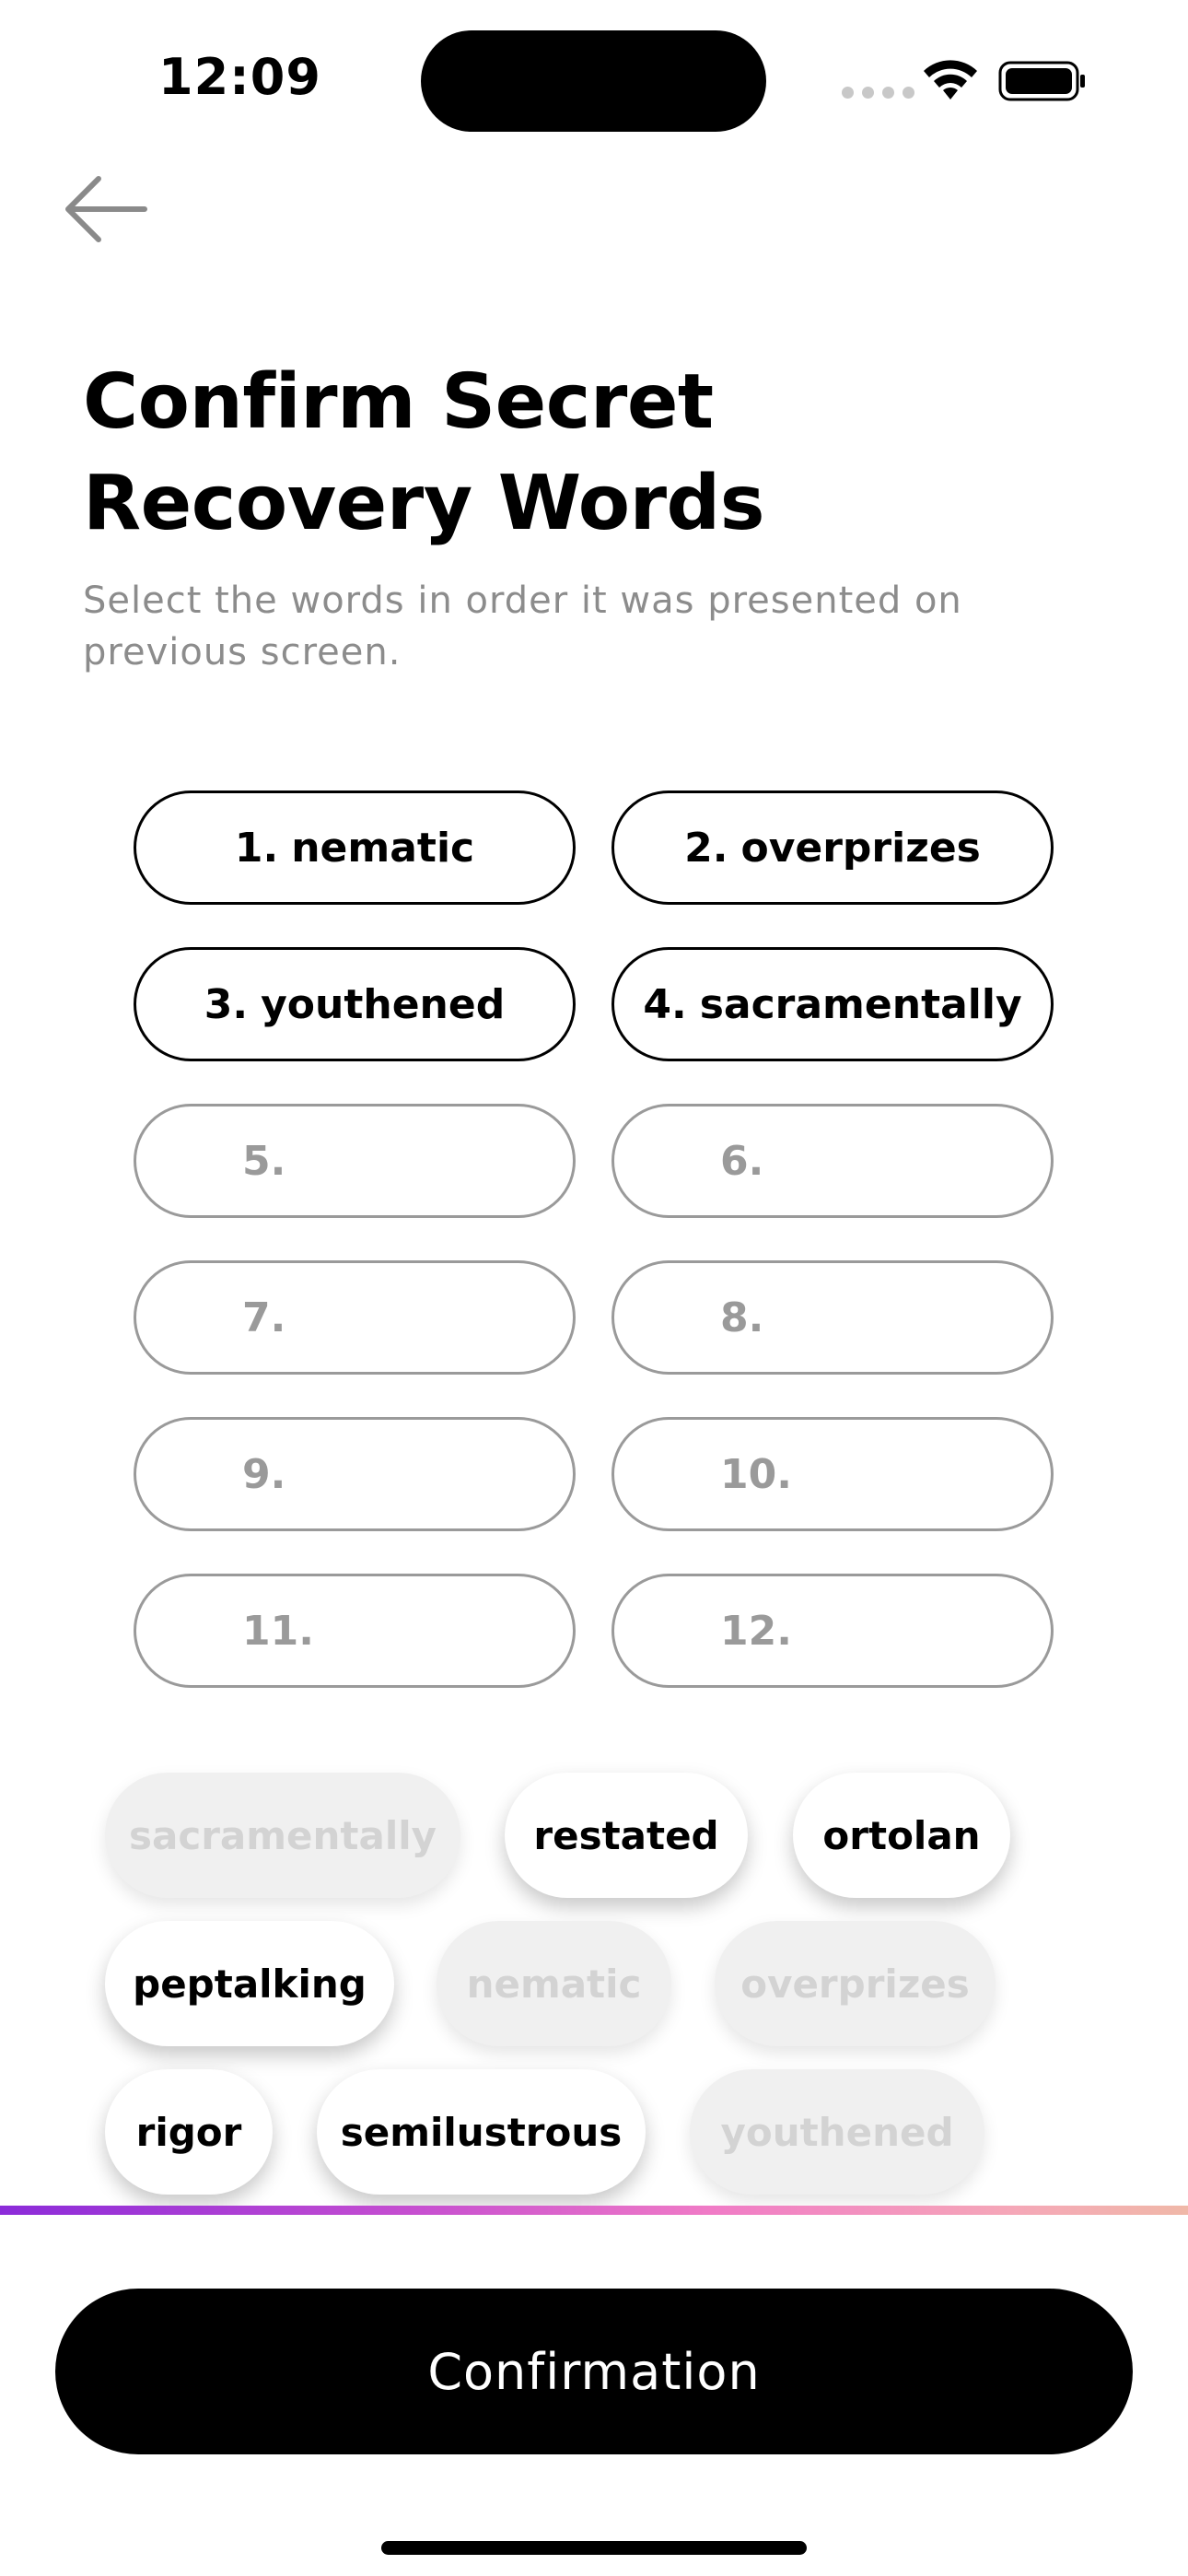  Describe the element at coordinates (837, 2132) in the screenshot. I see `word-chip: youthened` at that location.